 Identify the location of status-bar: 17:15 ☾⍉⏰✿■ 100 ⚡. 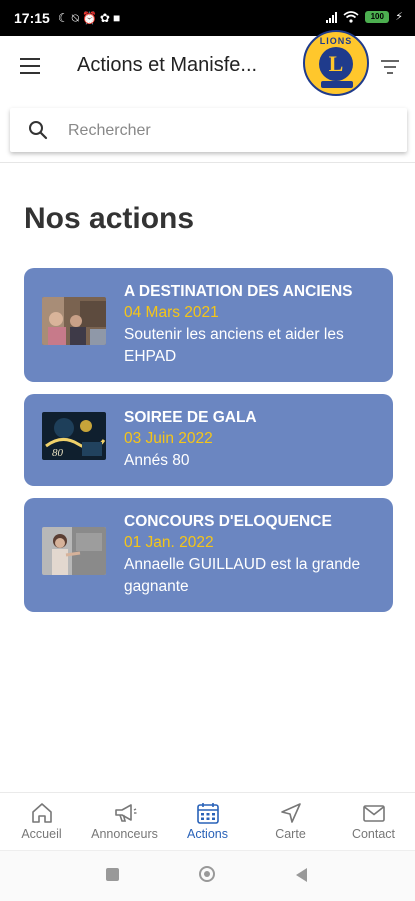
(207, 18).